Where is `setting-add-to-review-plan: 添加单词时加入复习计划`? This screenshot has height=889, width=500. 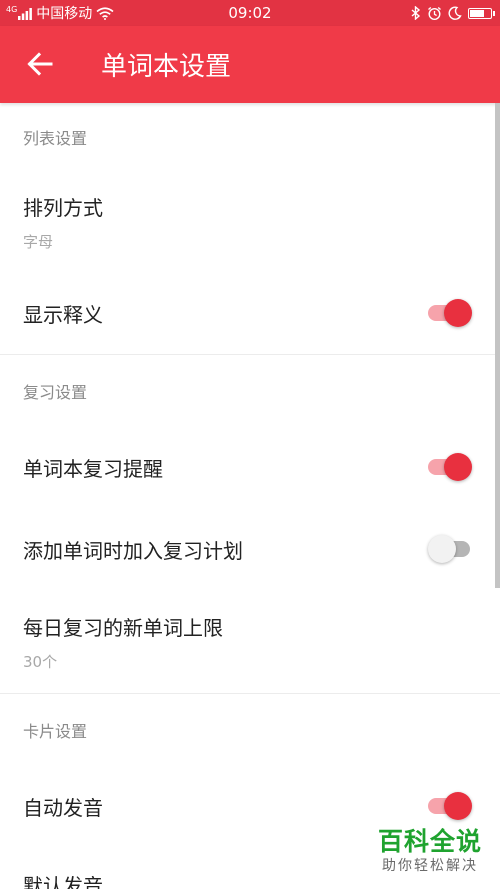 setting-add-to-review-plan: 添加单词时加入复习计划 is located at coordinates (250, 549).